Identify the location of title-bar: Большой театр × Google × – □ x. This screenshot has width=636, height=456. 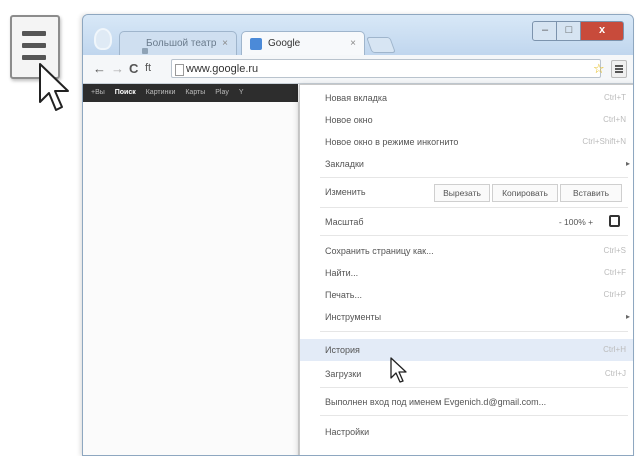
(358, 35).